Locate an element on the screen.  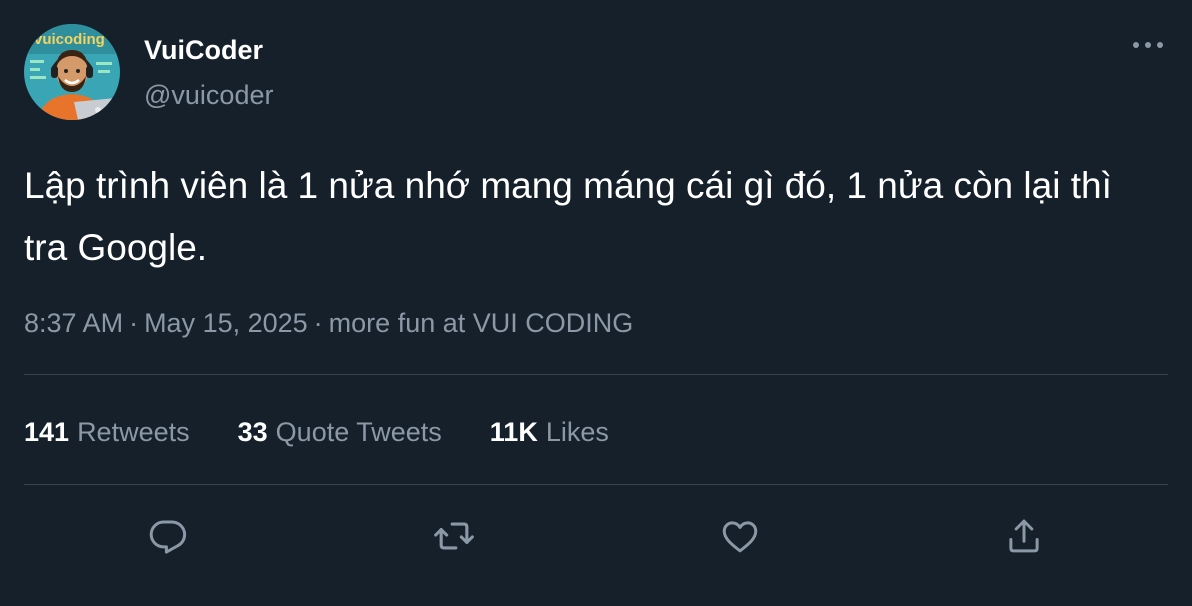
display-name: VuiCoder is located at coordinates (208, 50).